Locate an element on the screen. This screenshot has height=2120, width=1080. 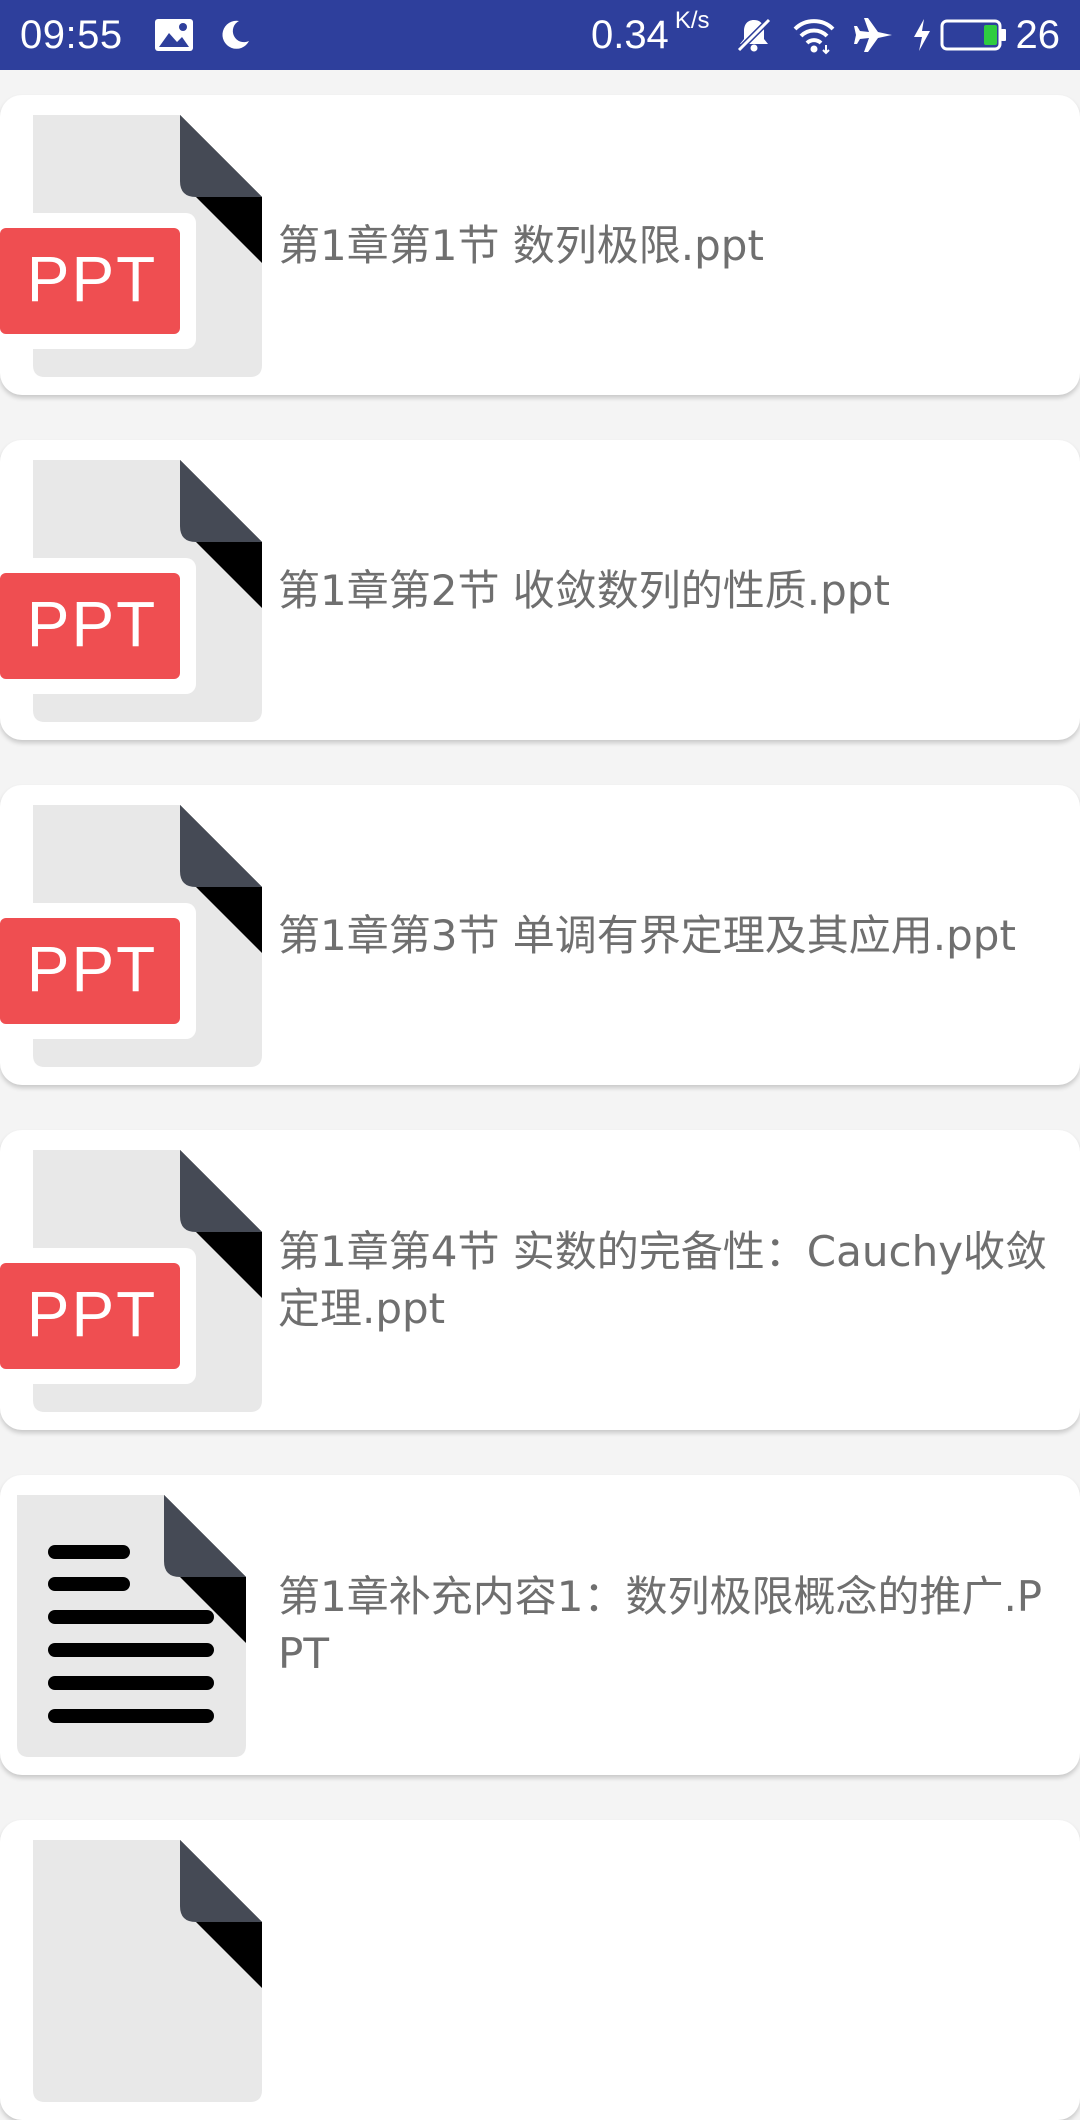
network-speed: 0.34 K/s is located at coordinates (650, 32).